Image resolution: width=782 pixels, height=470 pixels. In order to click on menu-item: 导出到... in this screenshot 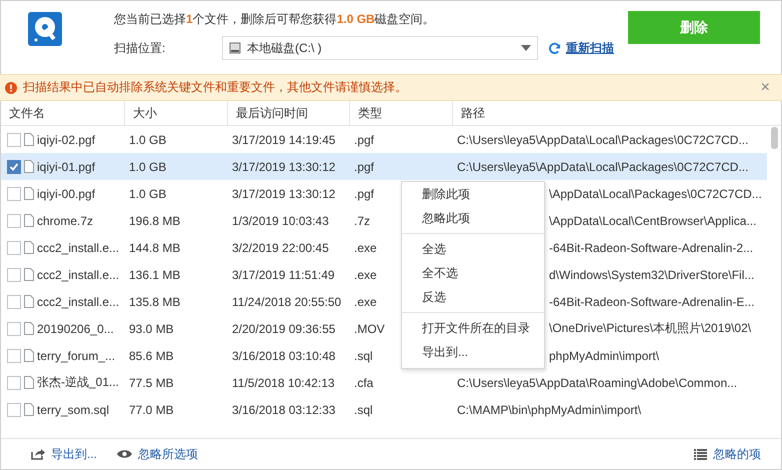, I will do `click(473, 352)`.